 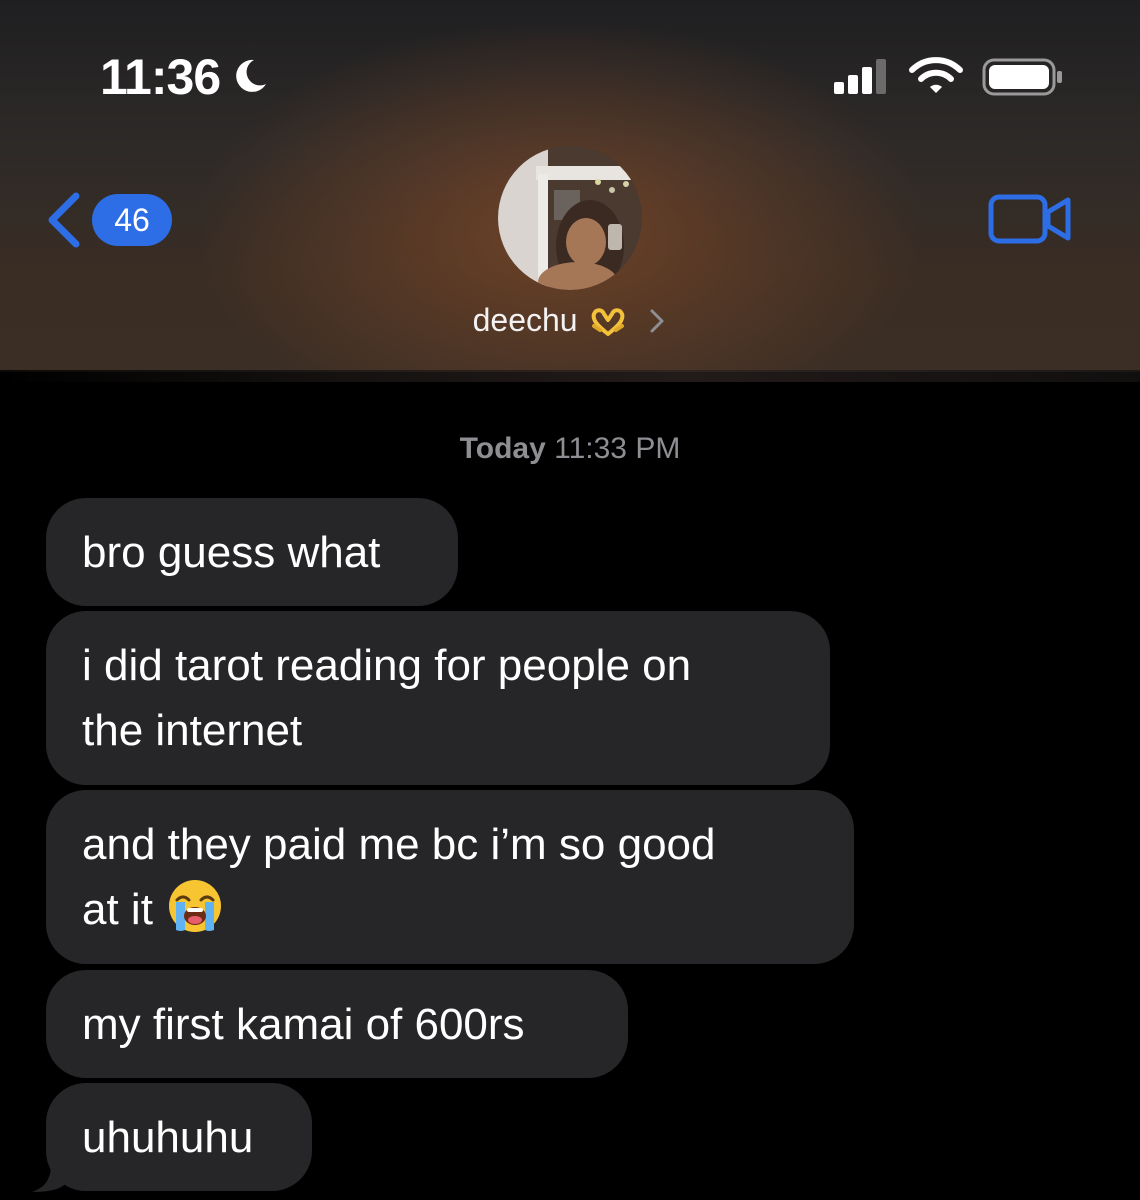 What do you see at coordinates (936, 75) in the screenshot?
I see `wifi-icon` at bounding box center [936, 75].